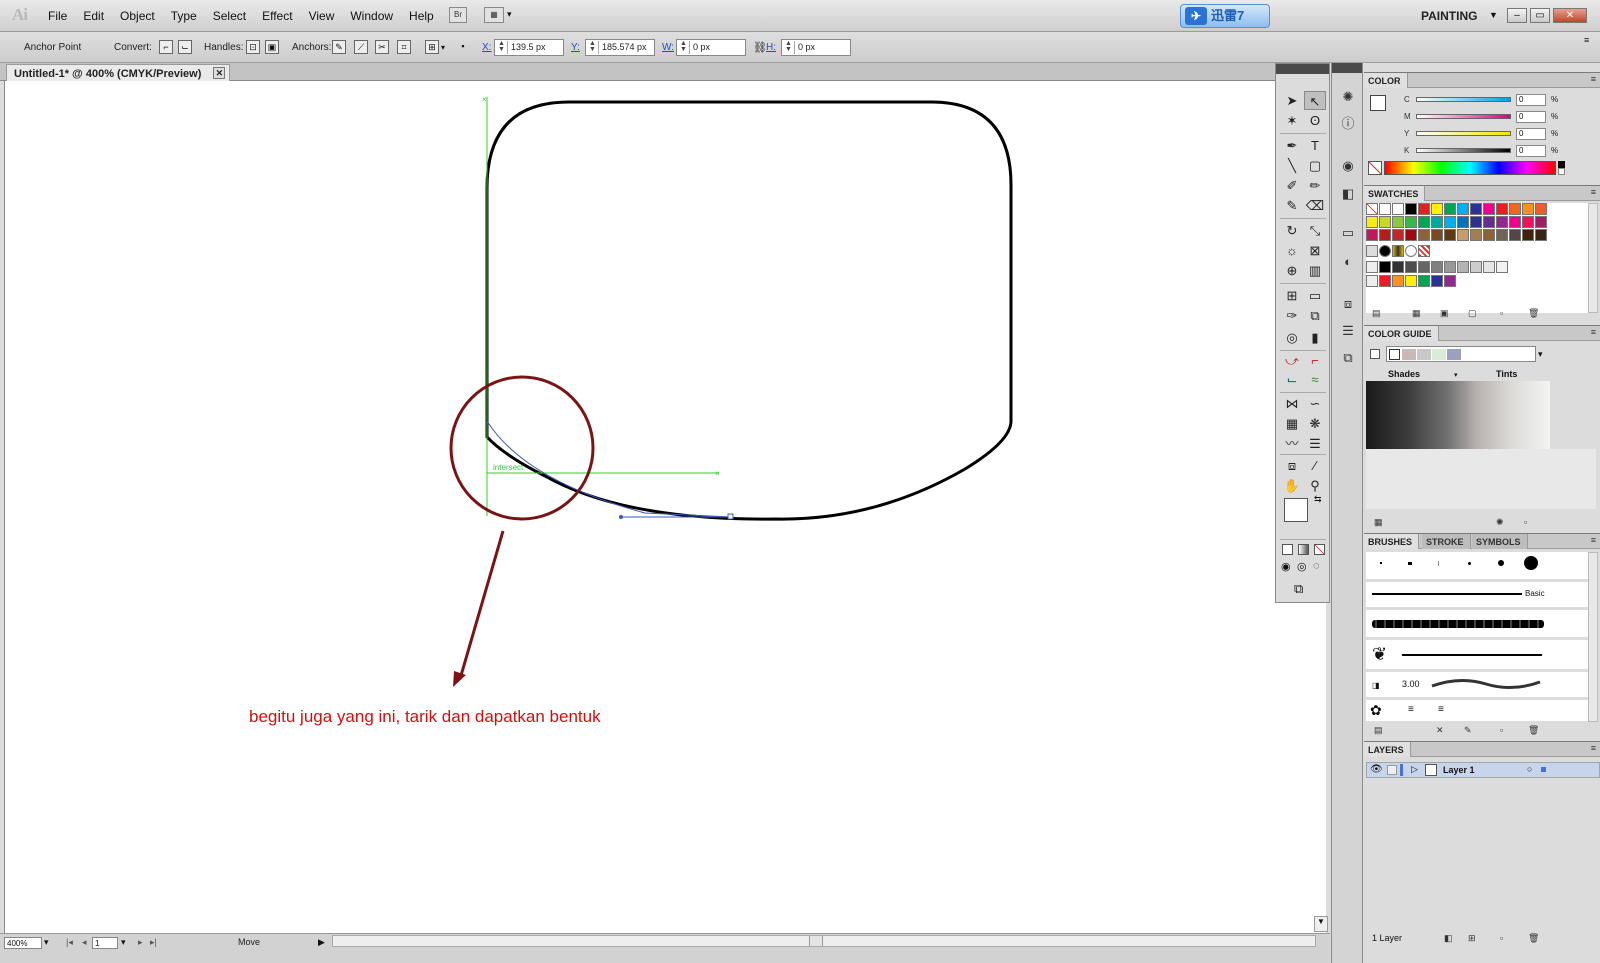 This screenshot has width=1600, height=963. I want to click on shades-dropdown-icon: ▾, so click(1456, 375).